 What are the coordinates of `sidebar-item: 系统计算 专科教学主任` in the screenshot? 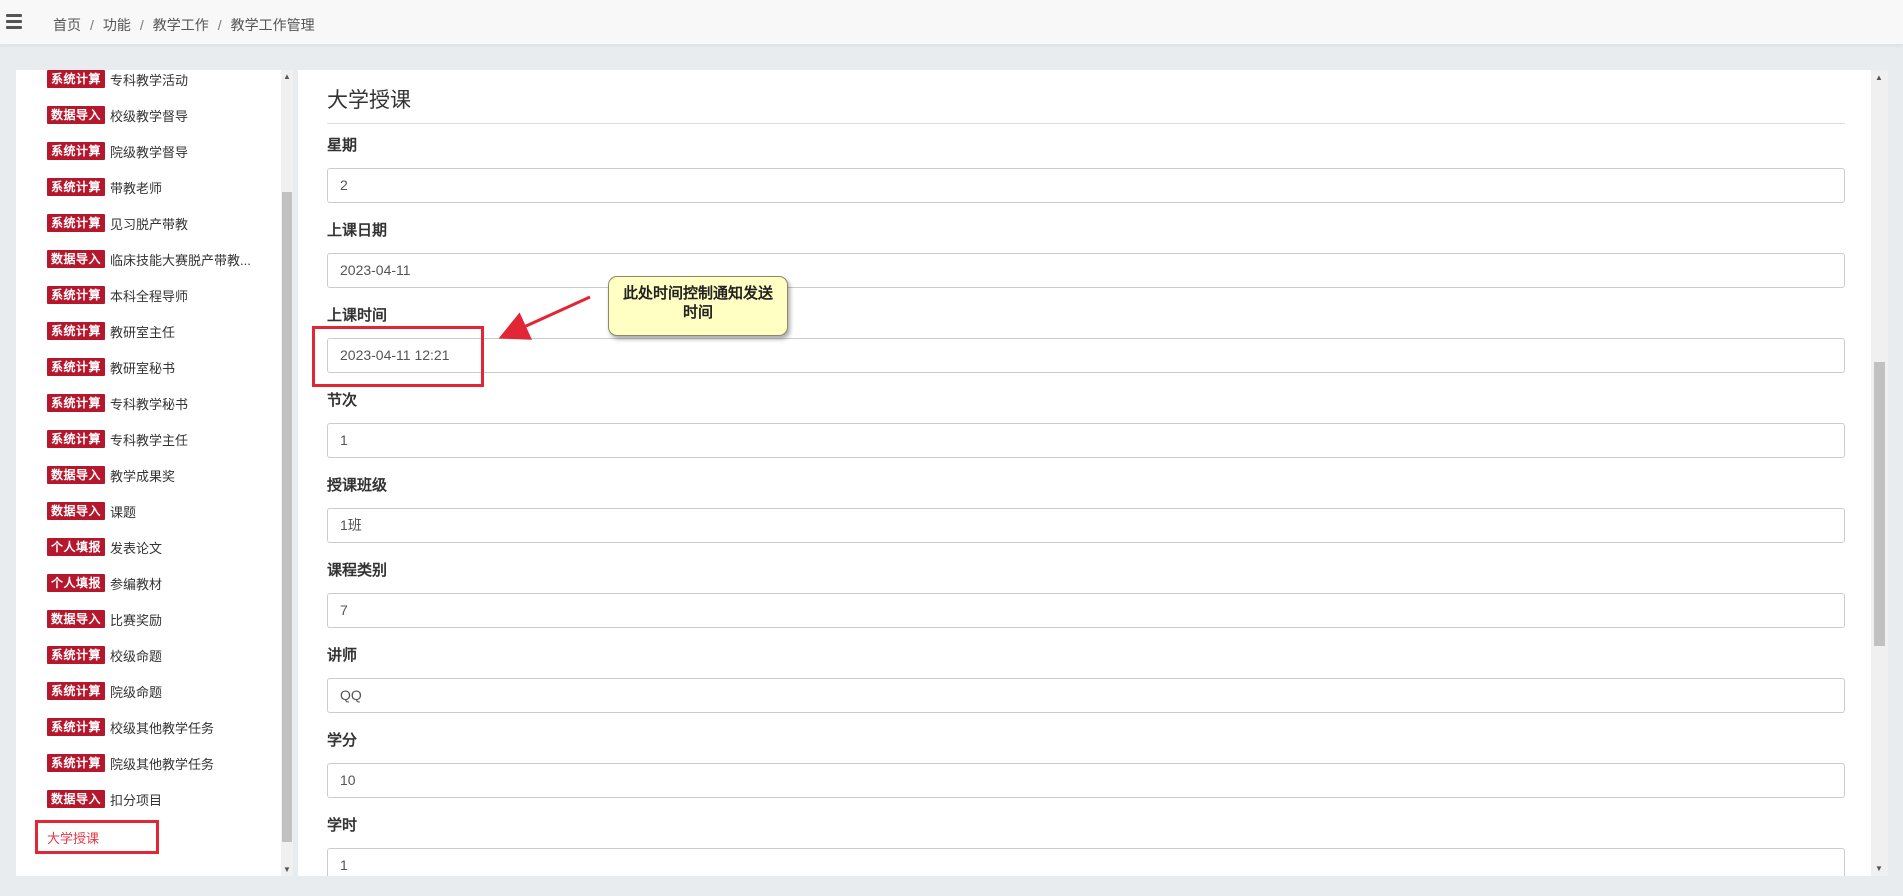 It's located at (164, 439).